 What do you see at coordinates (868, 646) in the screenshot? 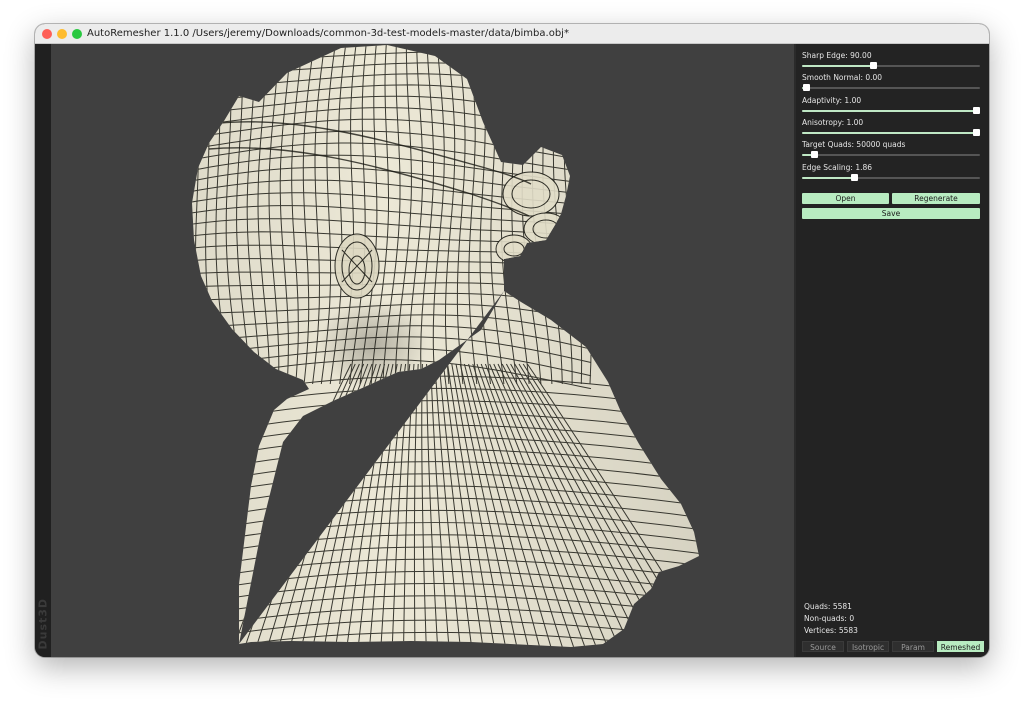
I see `tab-isotropic: Isotropic` at bounding box center [868, 646].